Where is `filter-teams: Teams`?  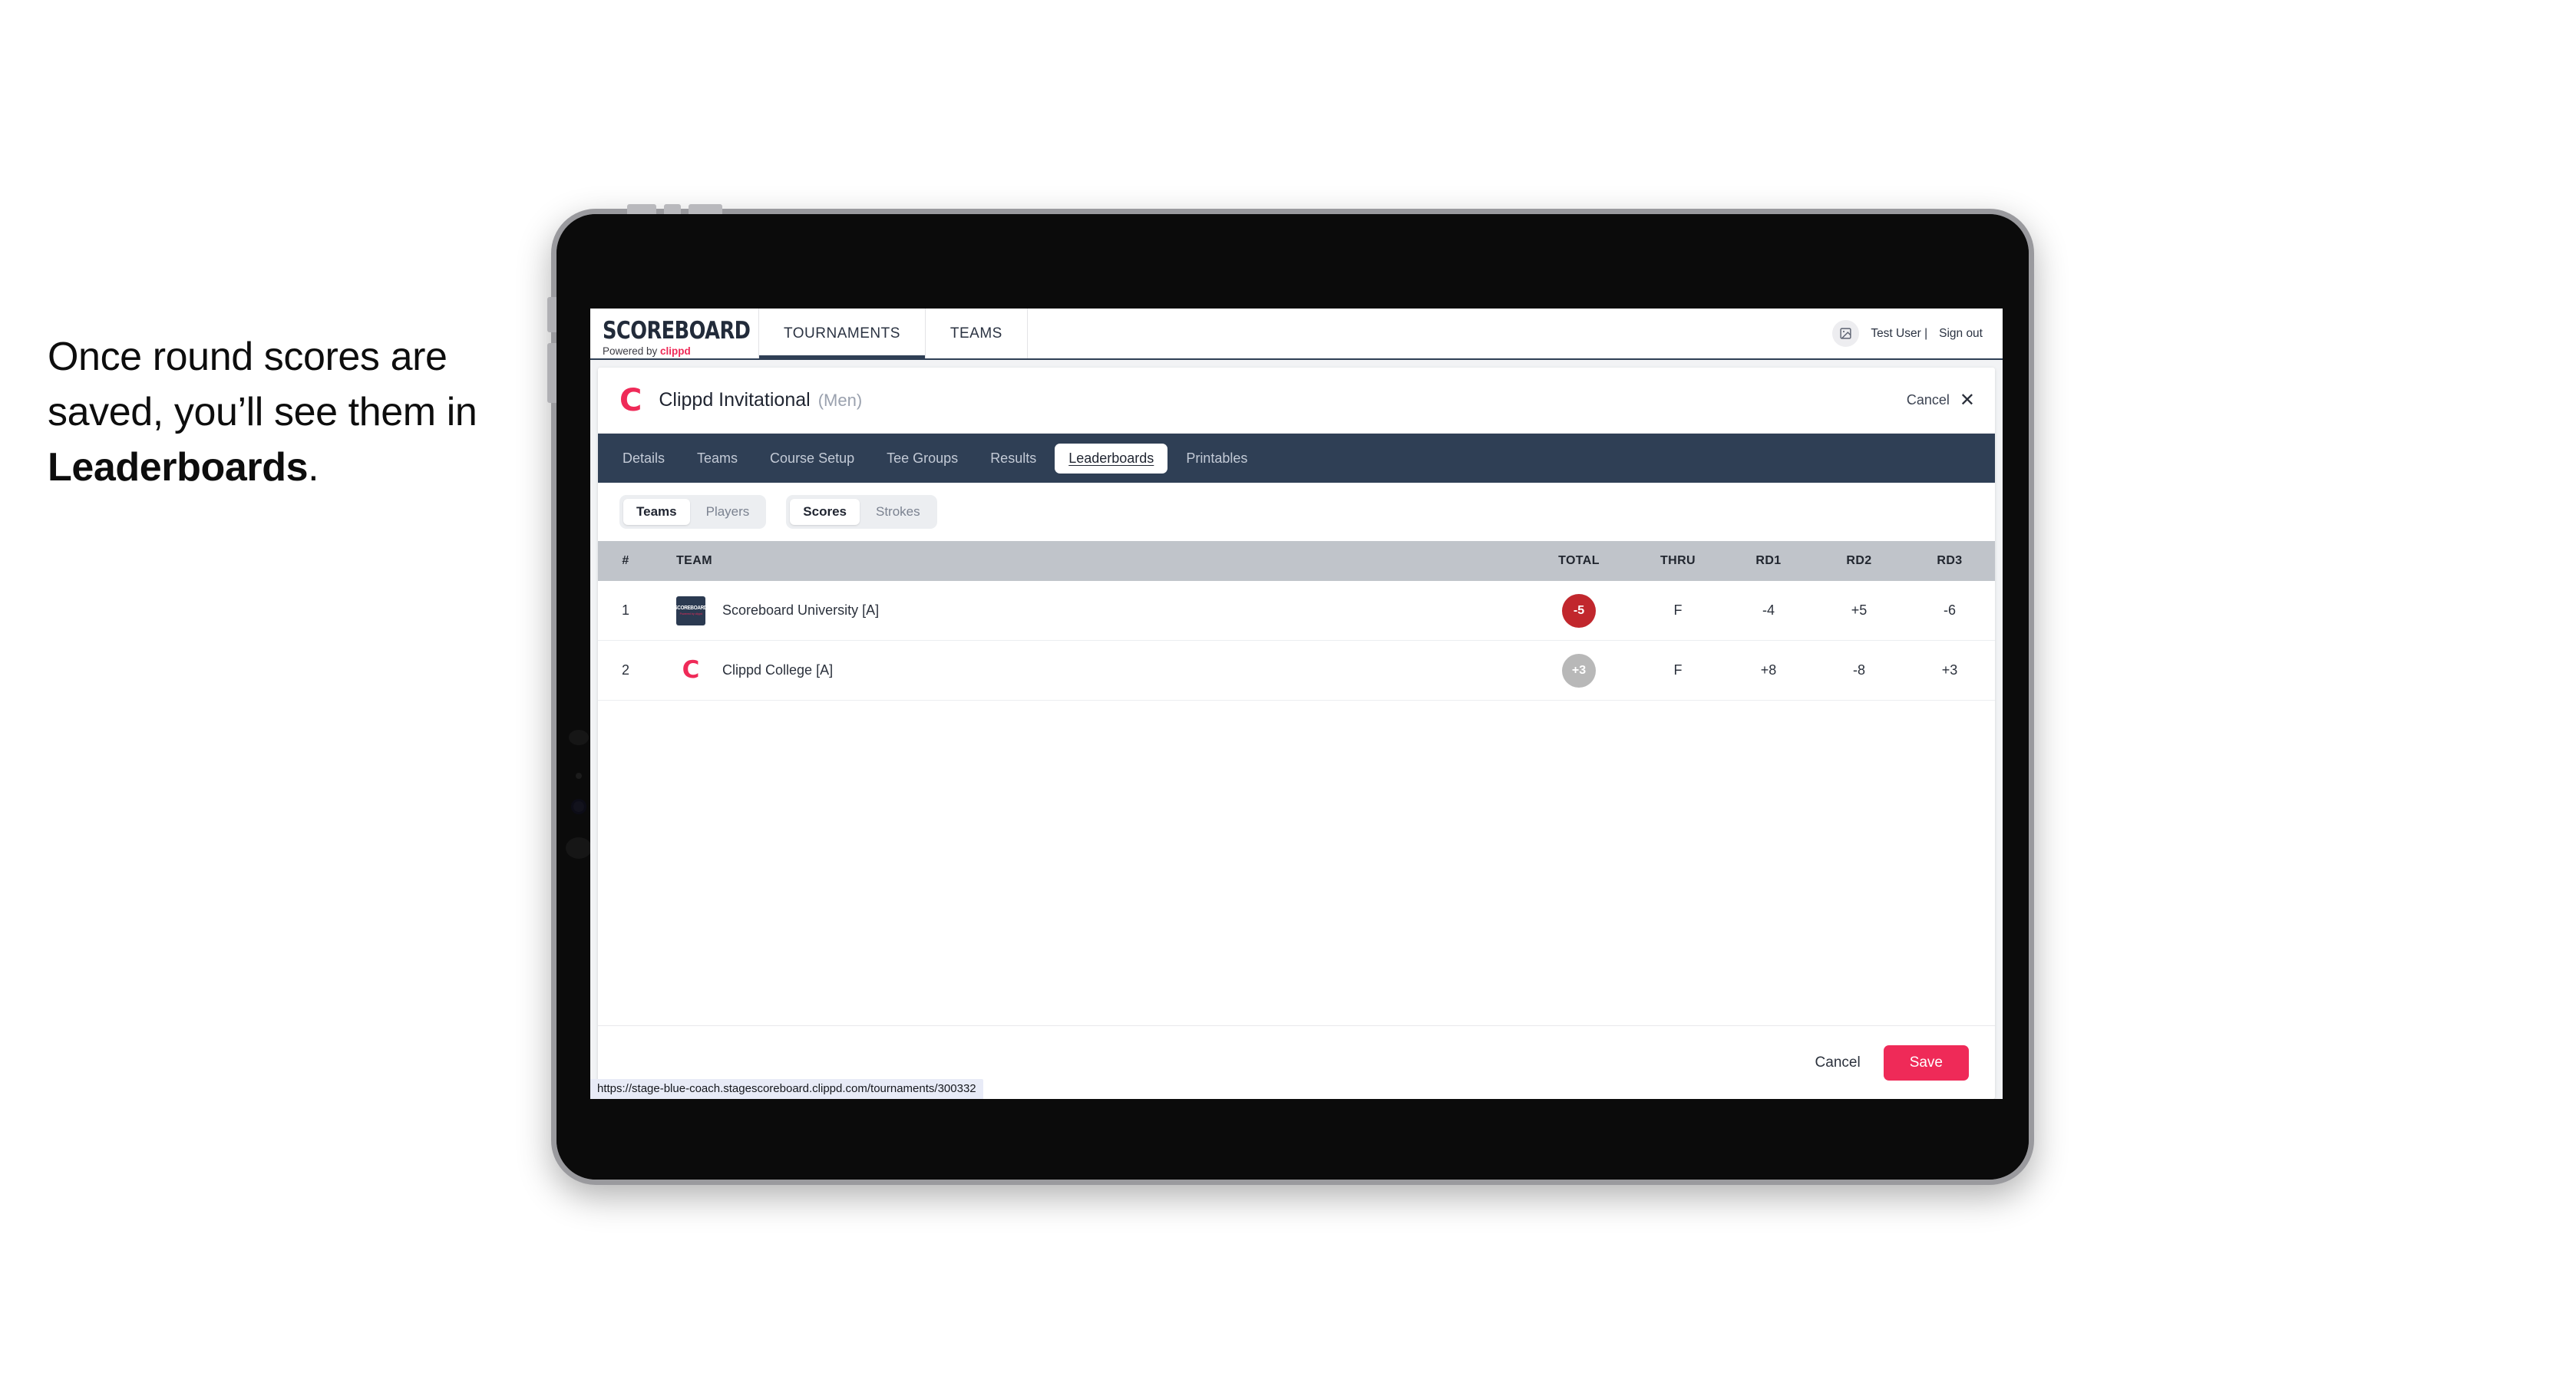 filter-teams: Teams is located at coordinates (656, 512).